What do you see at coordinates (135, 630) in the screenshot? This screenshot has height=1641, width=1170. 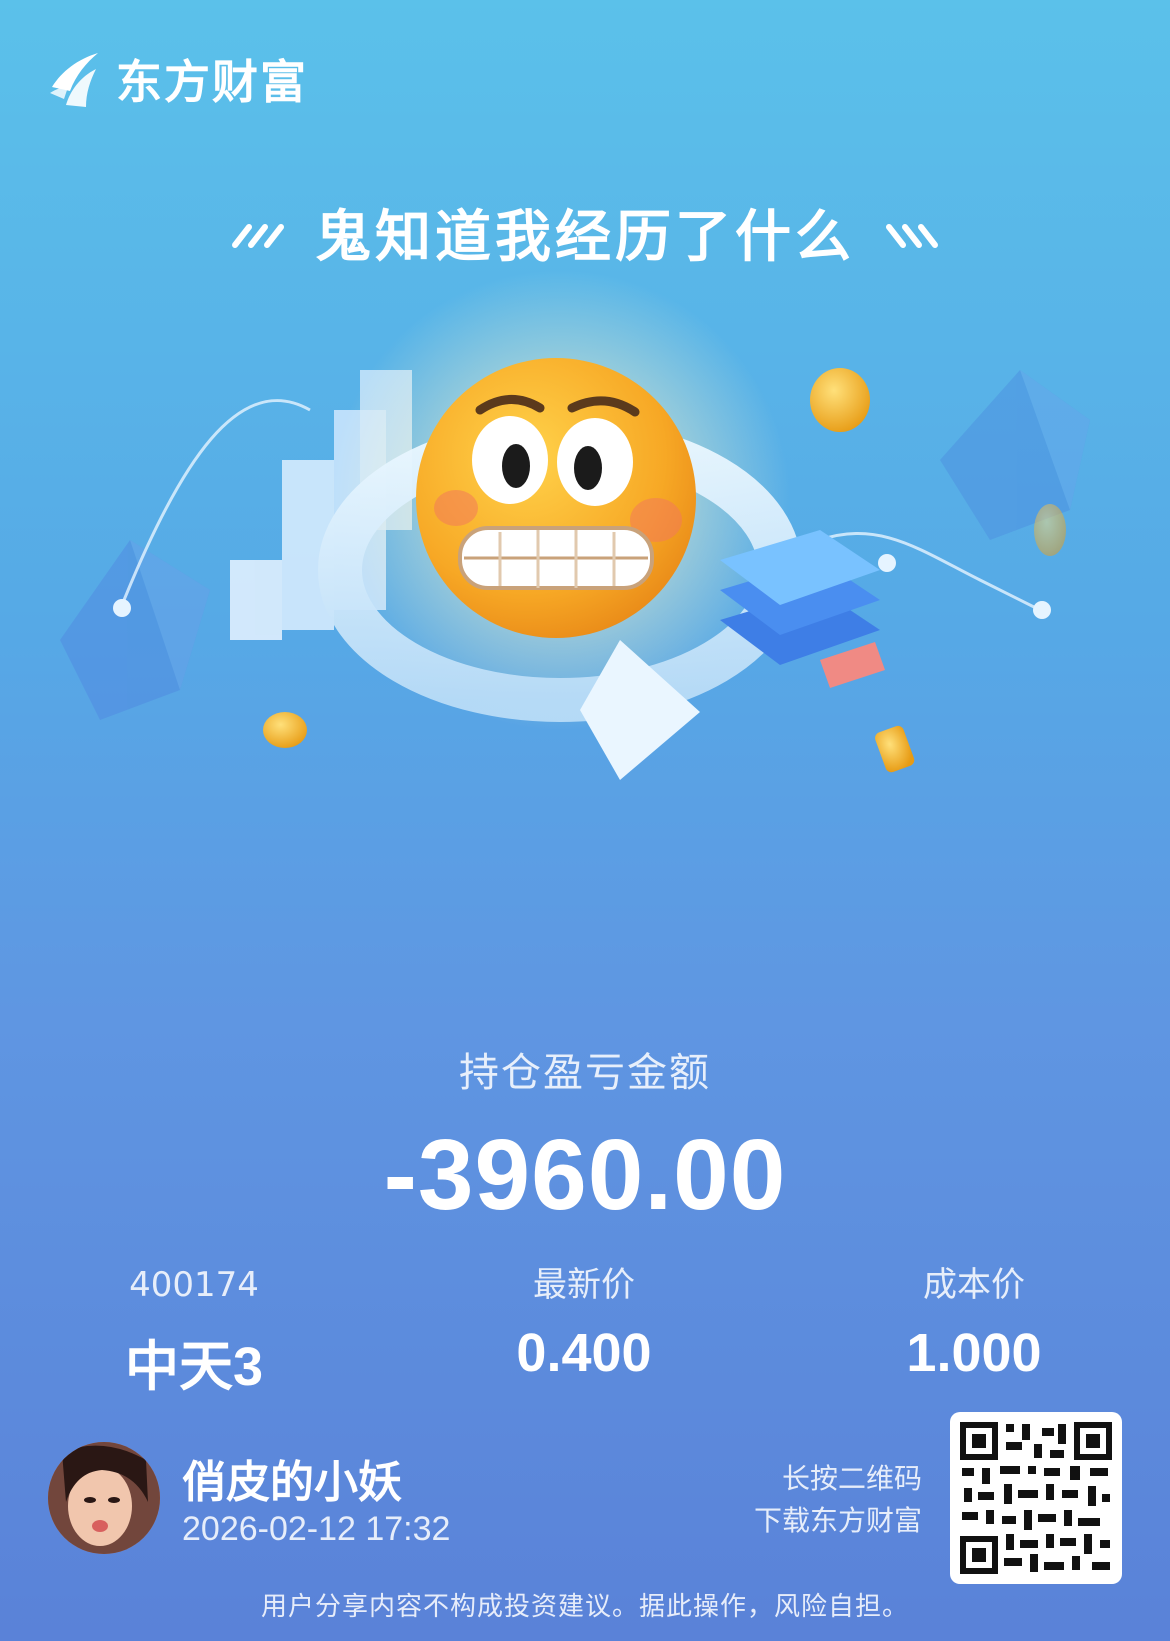 I see `cube-left-decoration` at bounding box center [135, 630].